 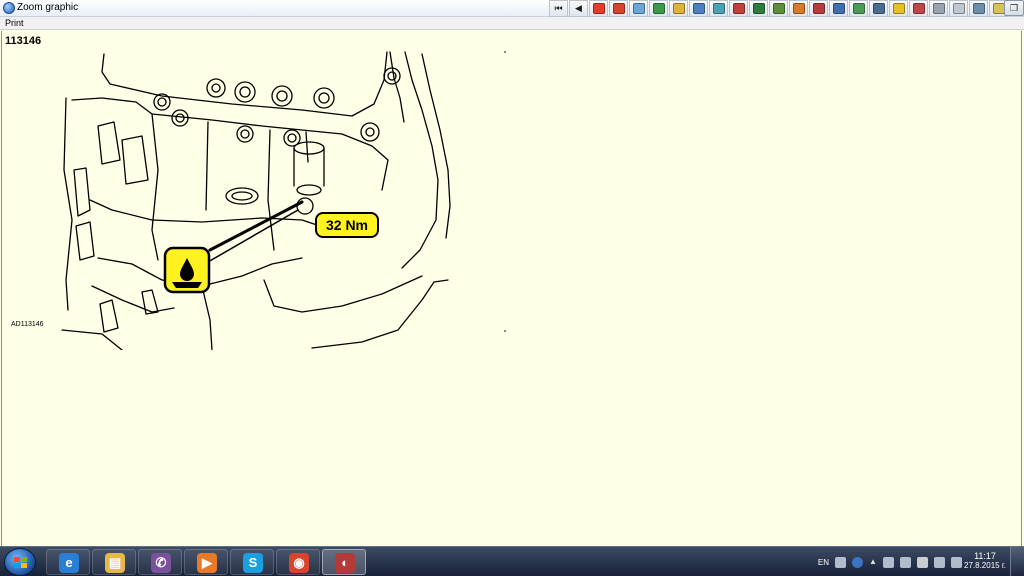 What do you see at coordinates (512, 23) in the screenshot?
I see `menu-bar: Print` at bounding box center [512, 23].